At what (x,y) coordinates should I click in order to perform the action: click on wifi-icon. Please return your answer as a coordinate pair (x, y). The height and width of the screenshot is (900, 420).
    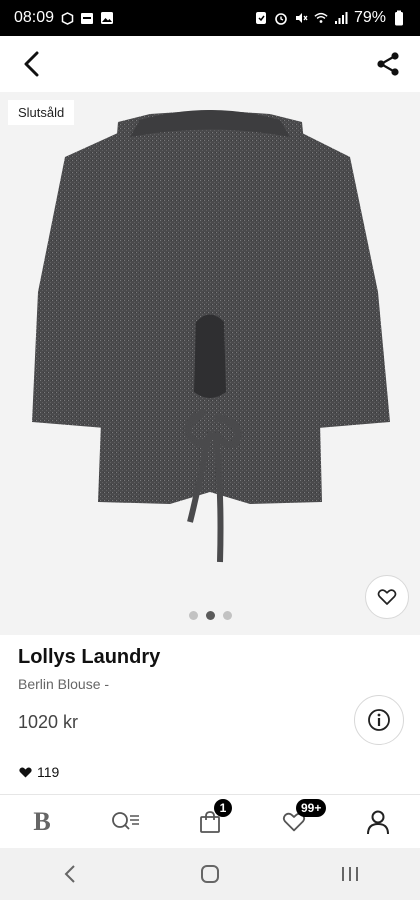
    Looking at the image, I should click on (321, 18).